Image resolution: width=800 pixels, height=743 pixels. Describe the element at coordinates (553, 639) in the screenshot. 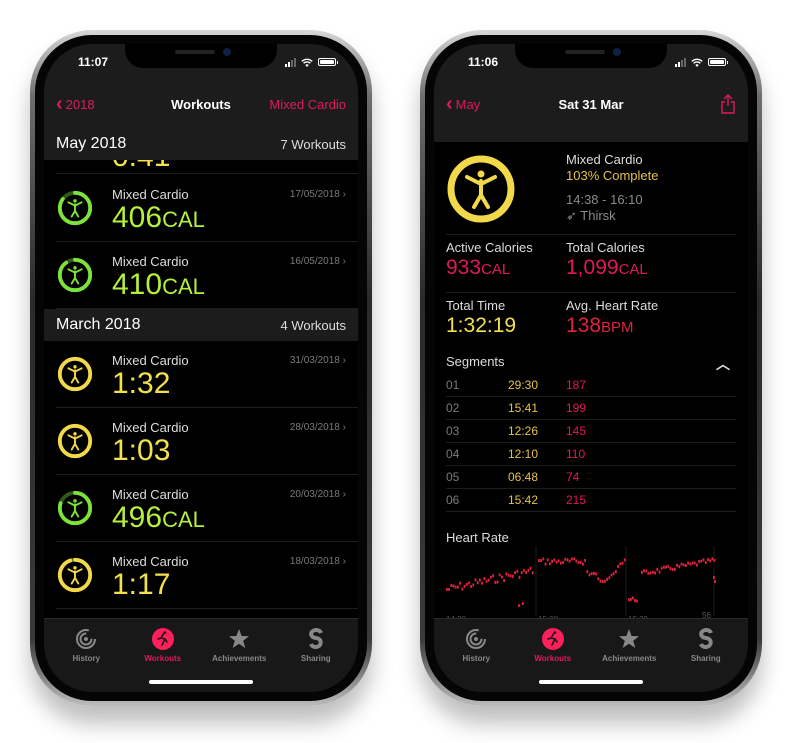

I see `workouts-runner-icon` at that location.